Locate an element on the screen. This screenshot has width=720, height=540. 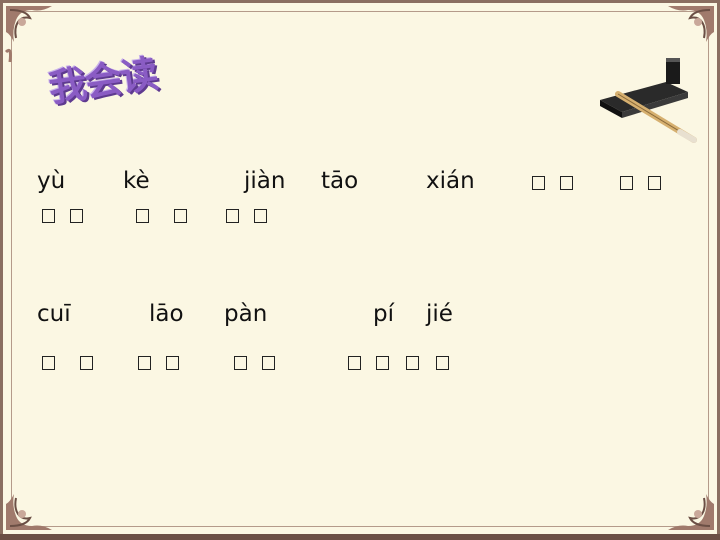
pinyin-10: jié is located at coordinates (439, 314).